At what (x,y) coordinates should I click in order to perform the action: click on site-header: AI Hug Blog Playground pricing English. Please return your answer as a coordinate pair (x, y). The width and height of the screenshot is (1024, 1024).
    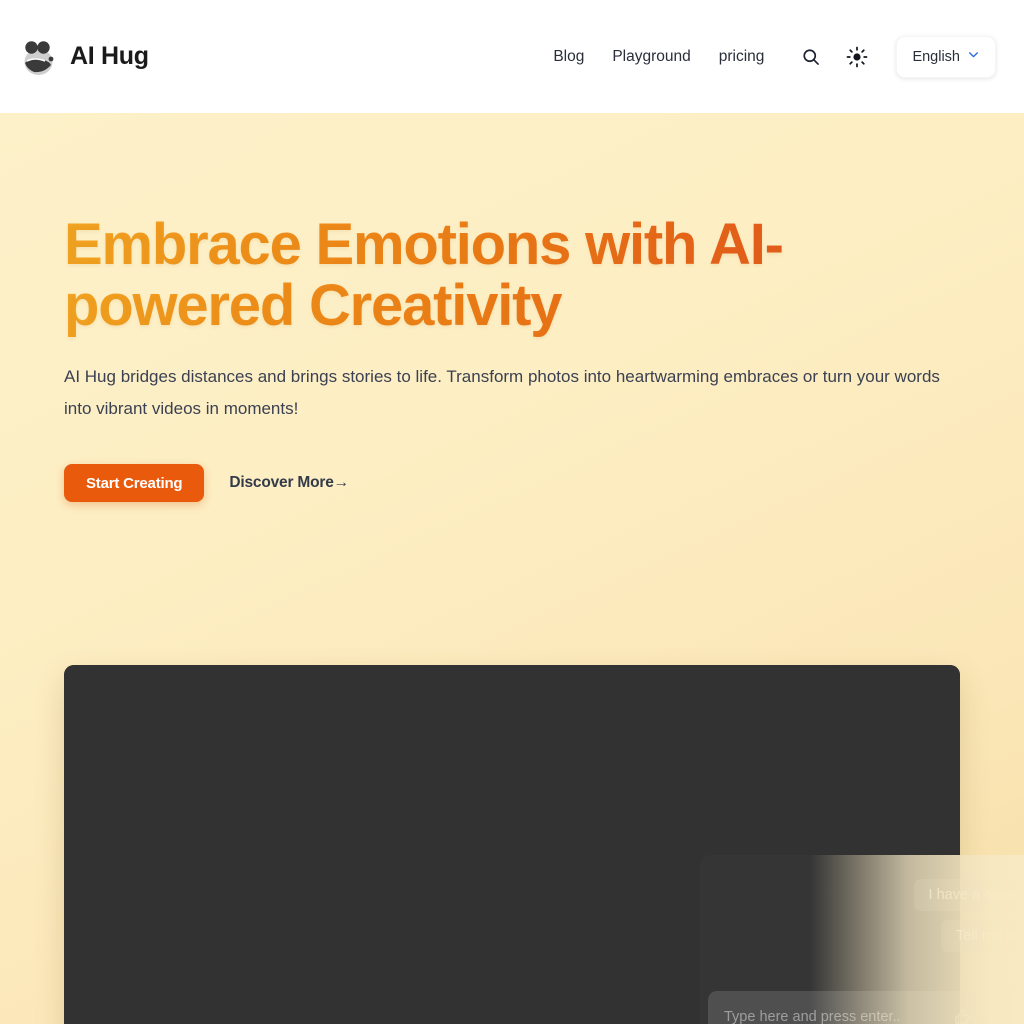
    Looking at the image, I should click on (512, 56).